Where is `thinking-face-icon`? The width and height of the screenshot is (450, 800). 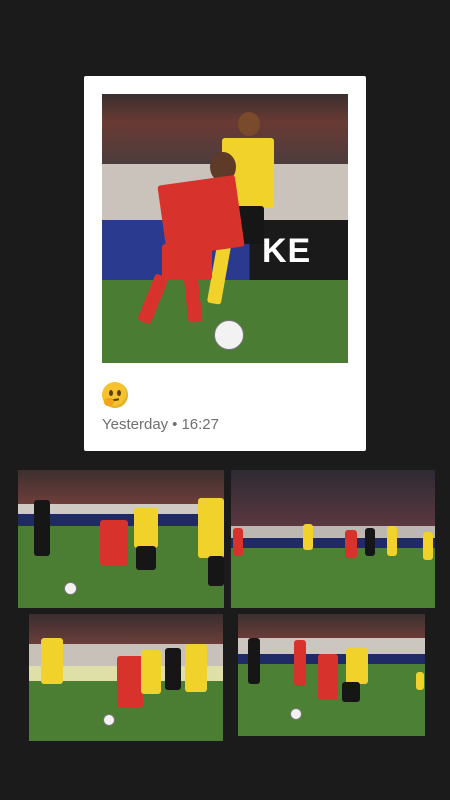 thinking-face-icon is located at coordinates (115, 395).